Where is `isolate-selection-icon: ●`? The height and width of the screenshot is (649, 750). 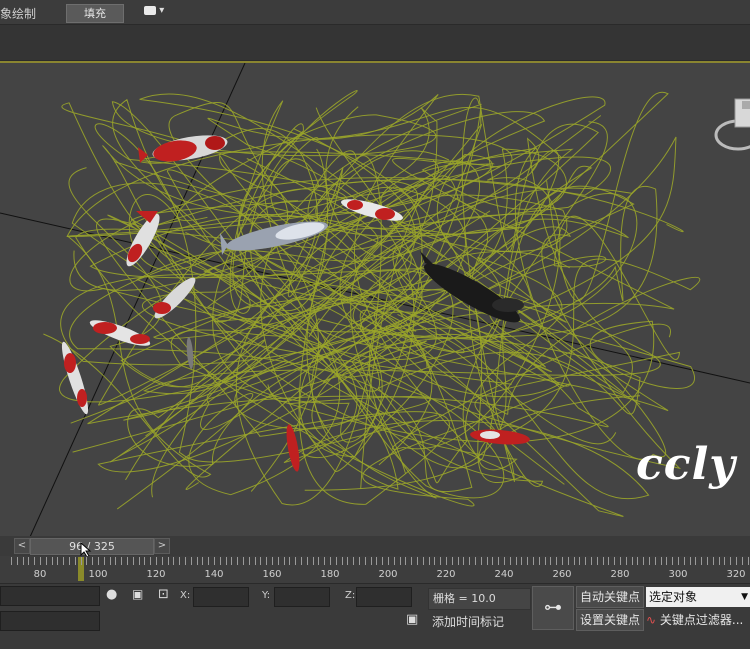
isolate-selection-icon: ● is located at coordinates (111, 594).